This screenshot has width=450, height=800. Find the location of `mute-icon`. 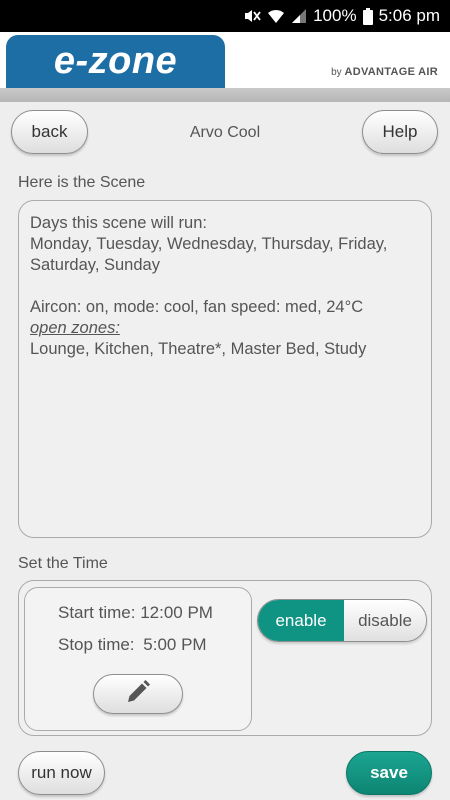

mute-icon is located at coordinates (252, 16).